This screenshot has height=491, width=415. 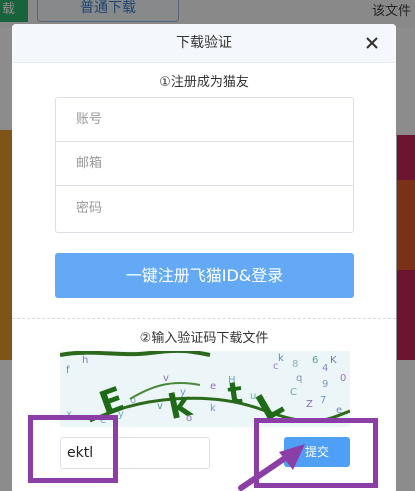 I want to click on email-input, so click(x=204, y=163).